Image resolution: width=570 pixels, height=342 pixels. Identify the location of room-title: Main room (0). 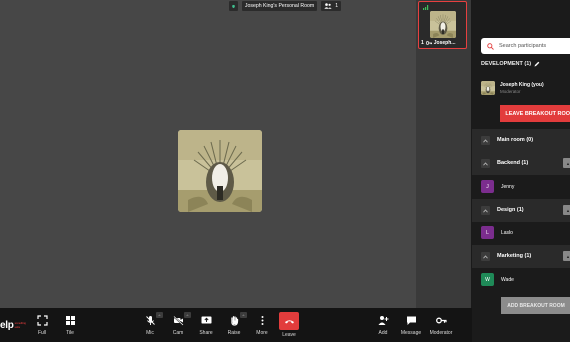
(515, 140).